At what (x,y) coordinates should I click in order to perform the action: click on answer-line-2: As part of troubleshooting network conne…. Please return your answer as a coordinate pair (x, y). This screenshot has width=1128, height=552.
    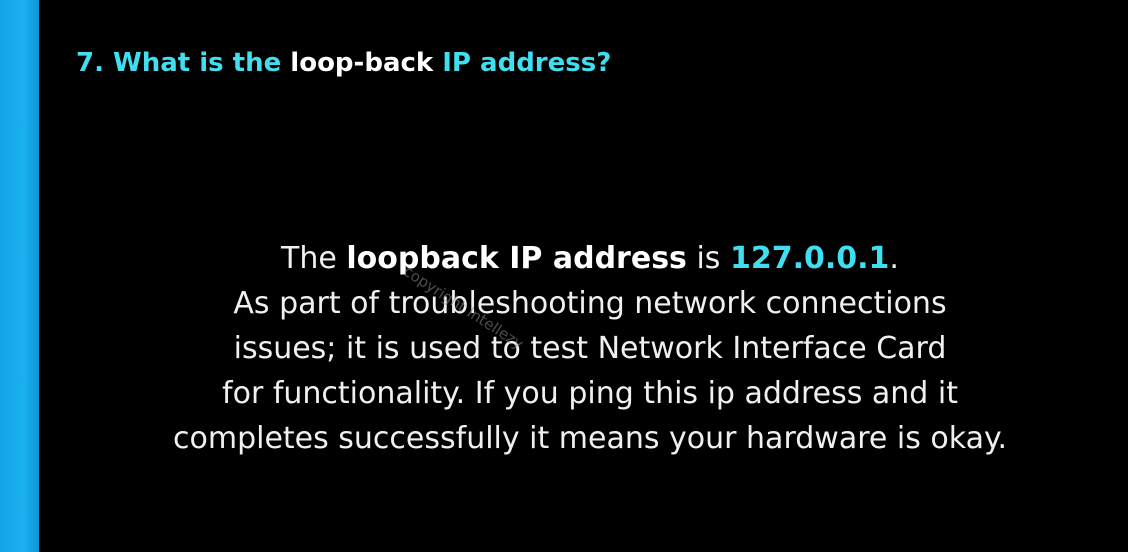
    Looking at the image, I should click on (590, 303).